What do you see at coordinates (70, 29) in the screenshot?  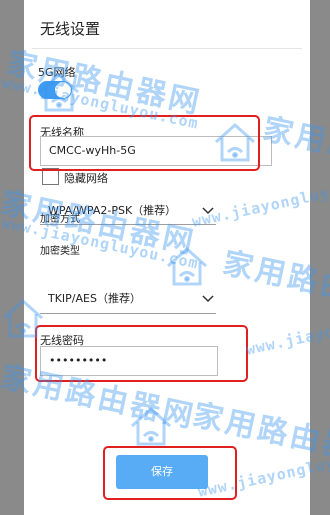 I see `dialog-title: 无线设置` at bounding box center [70, 29].